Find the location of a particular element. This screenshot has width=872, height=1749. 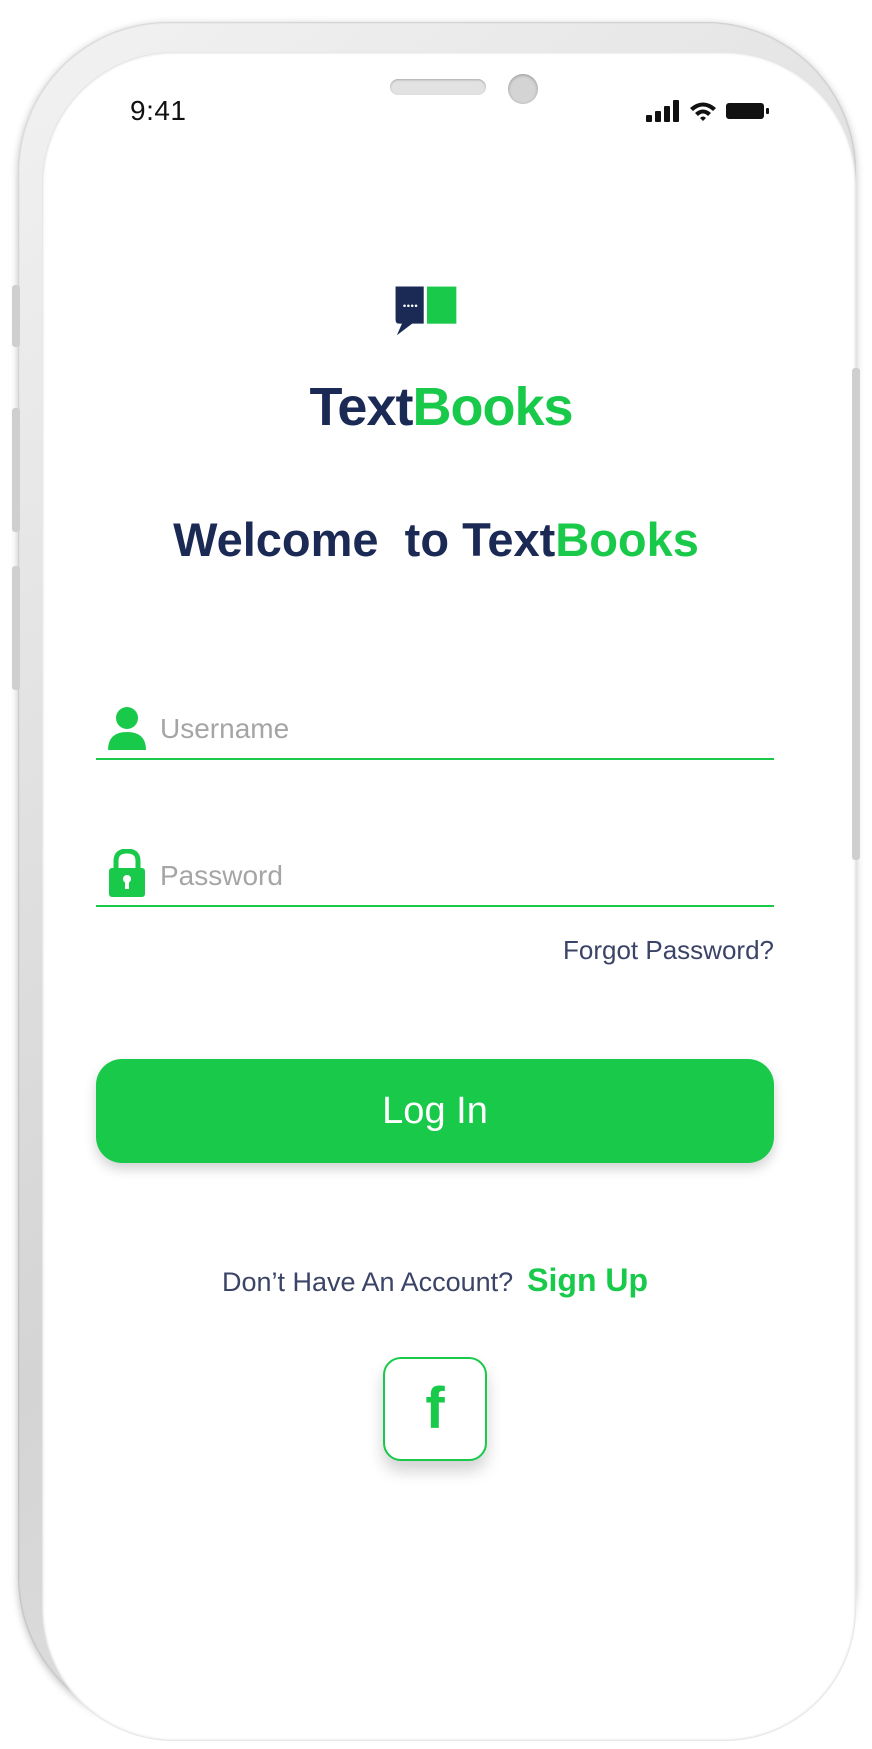

status-time: 9:41 is located at coordinates (158, 110).